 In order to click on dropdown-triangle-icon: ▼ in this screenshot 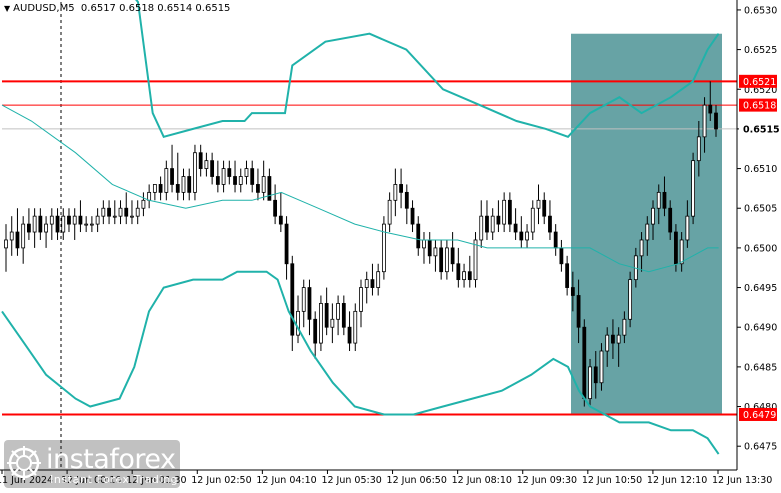, I will do `click(7, 8)`.